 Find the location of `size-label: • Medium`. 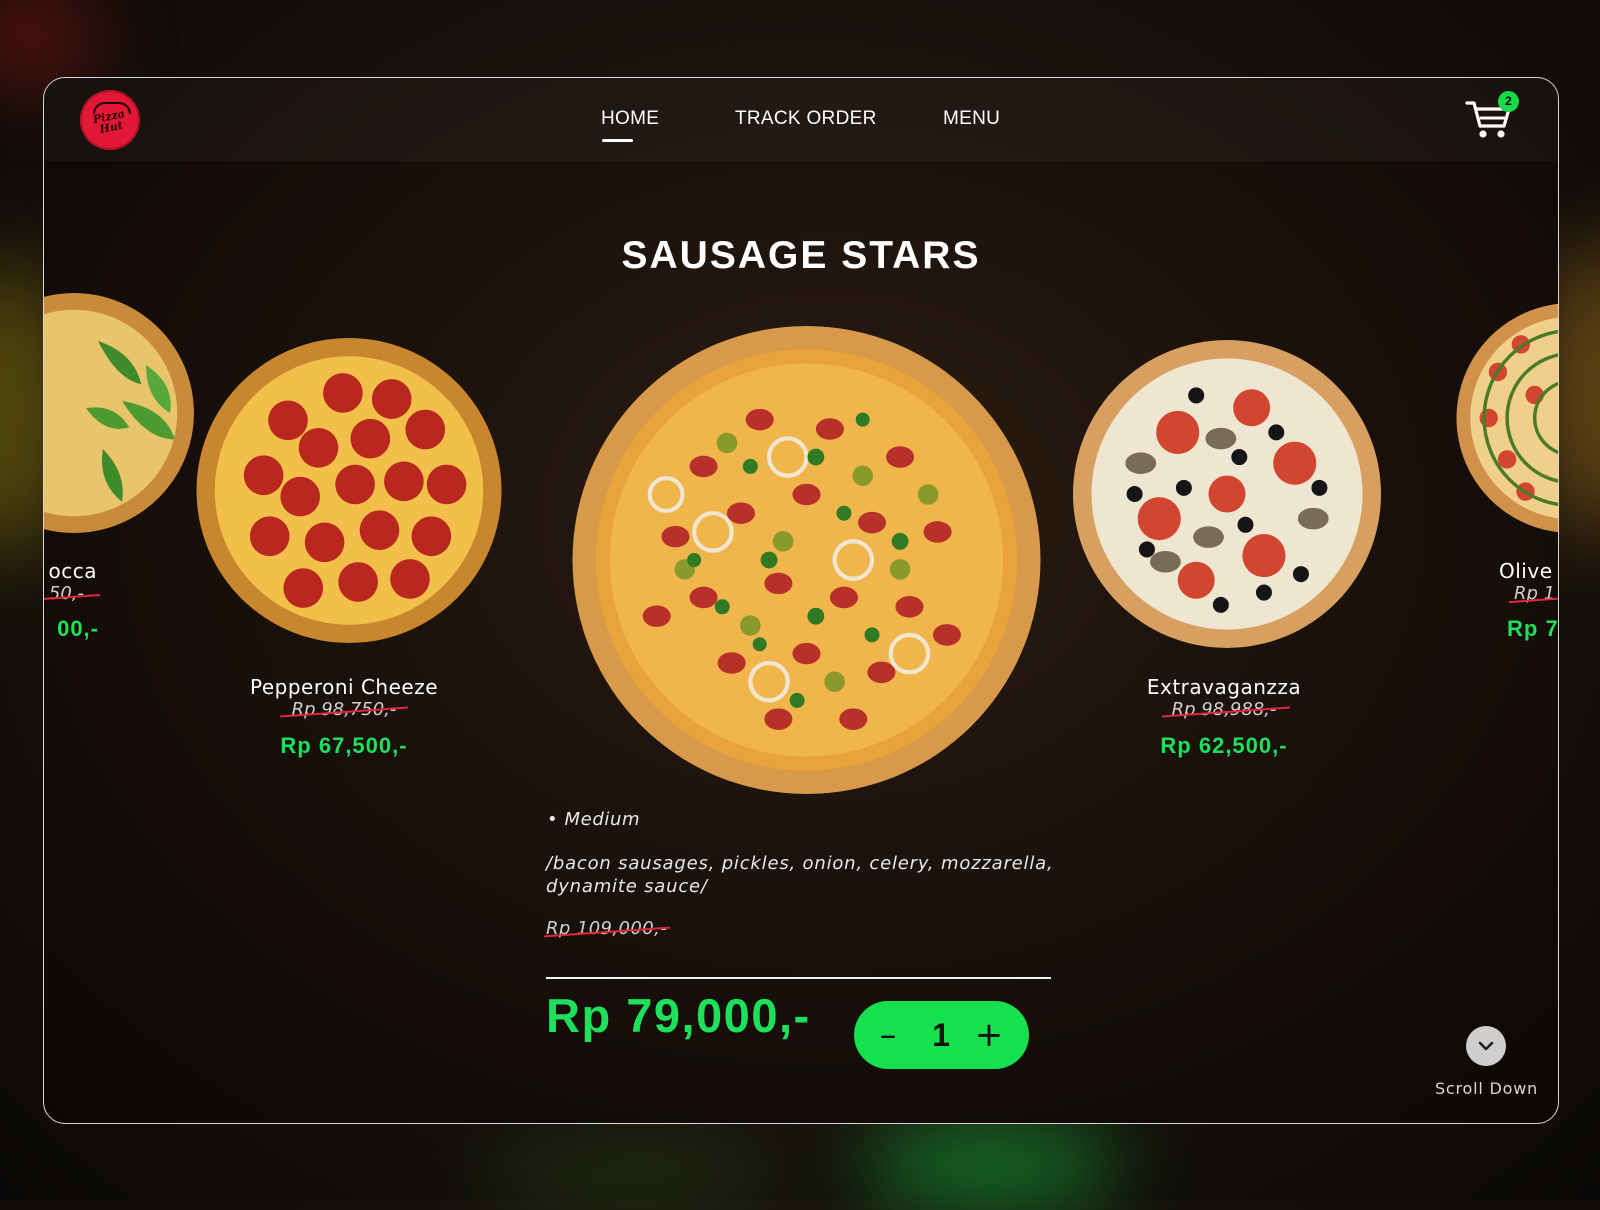

size-label: • Medium is located at coordinates (594, 819).